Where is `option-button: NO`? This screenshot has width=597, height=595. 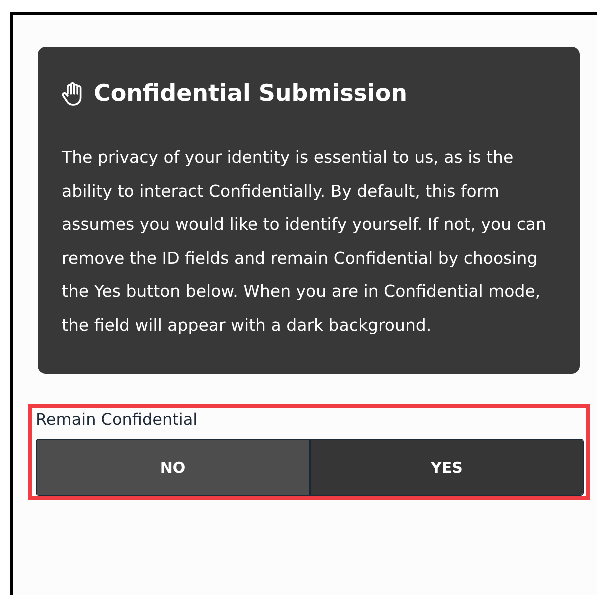 option-button: NO is located at coordinates (173, 467).